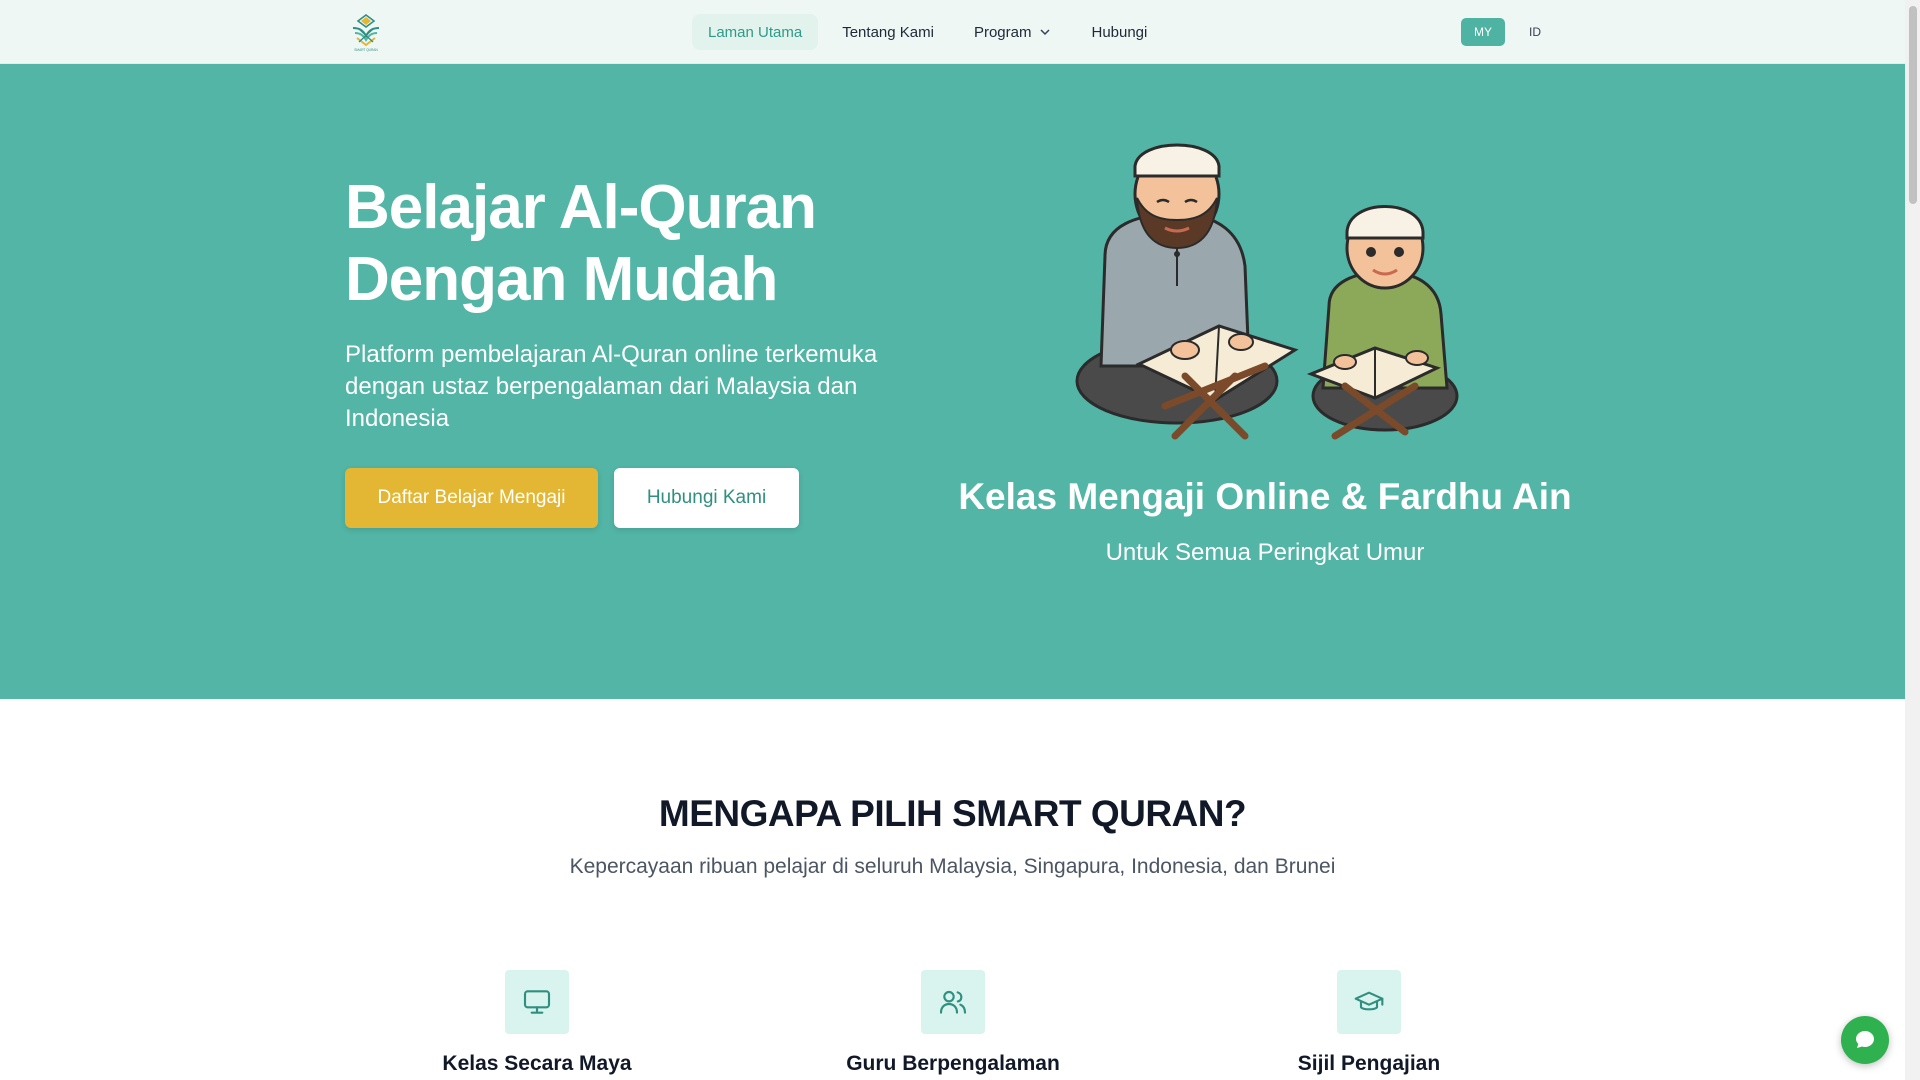 The width and height of the screenshot is (1920, 1080). Describe the element at coordinates (1265, 552) in the screenshot. I see `hero-right-subtitle: Untuk Semua Peringkat Umur` at that location.